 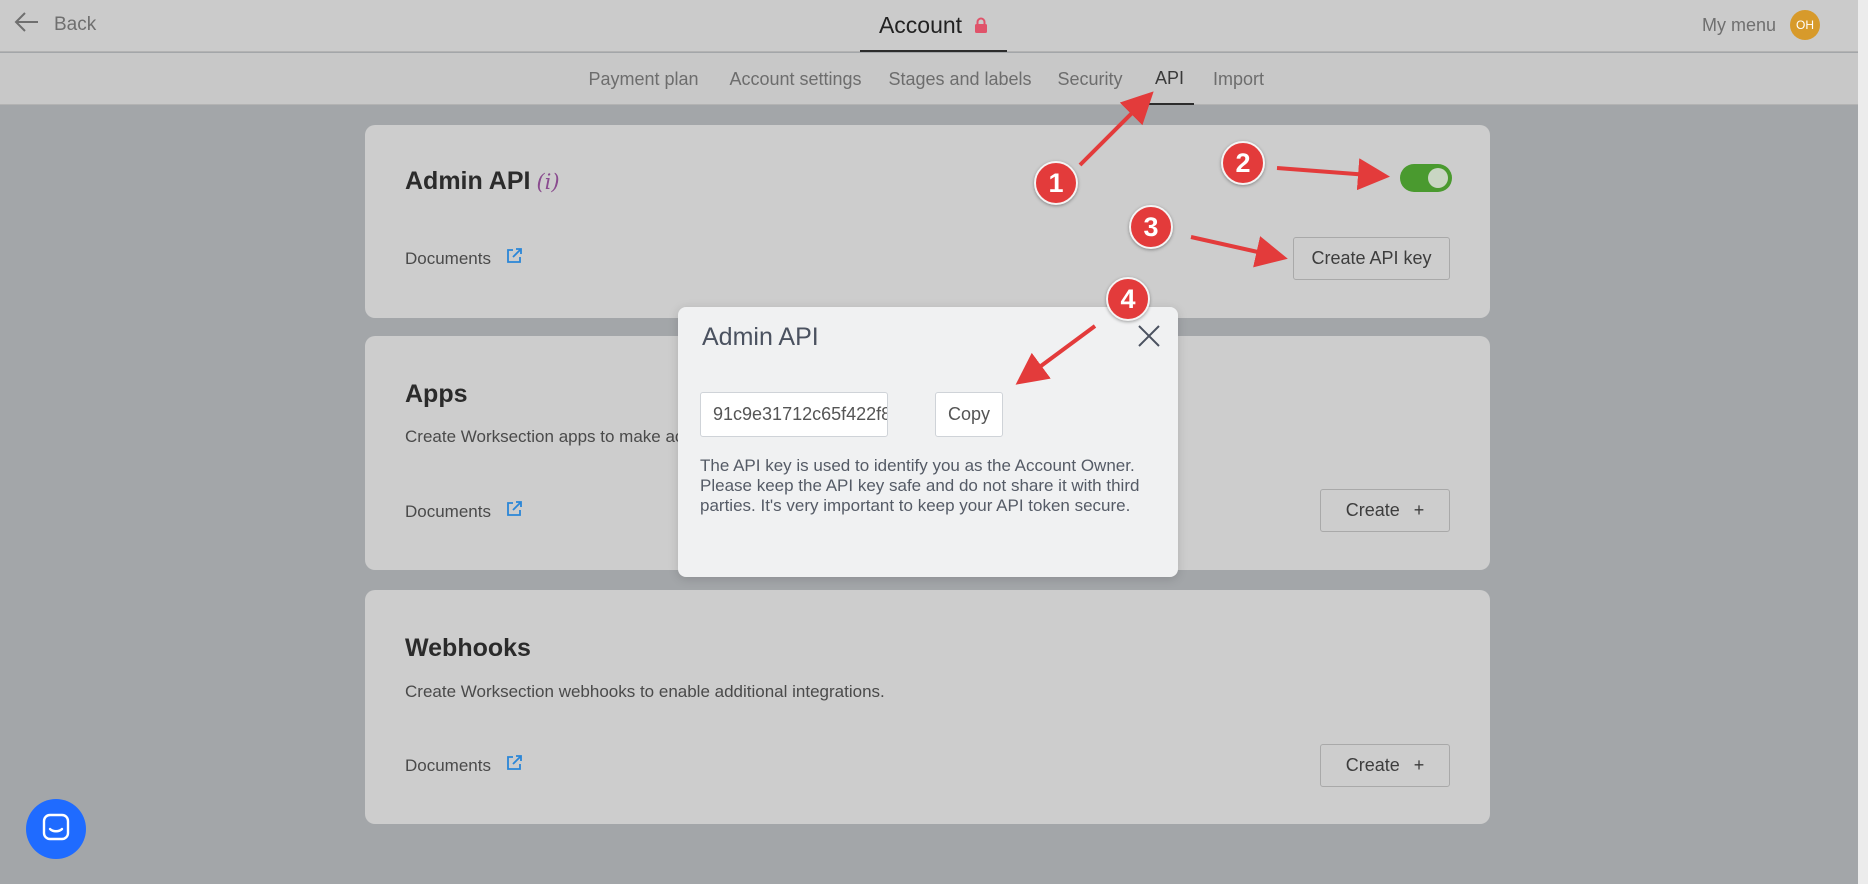 I want to click on lock-icon, so click(x=981, y=25).